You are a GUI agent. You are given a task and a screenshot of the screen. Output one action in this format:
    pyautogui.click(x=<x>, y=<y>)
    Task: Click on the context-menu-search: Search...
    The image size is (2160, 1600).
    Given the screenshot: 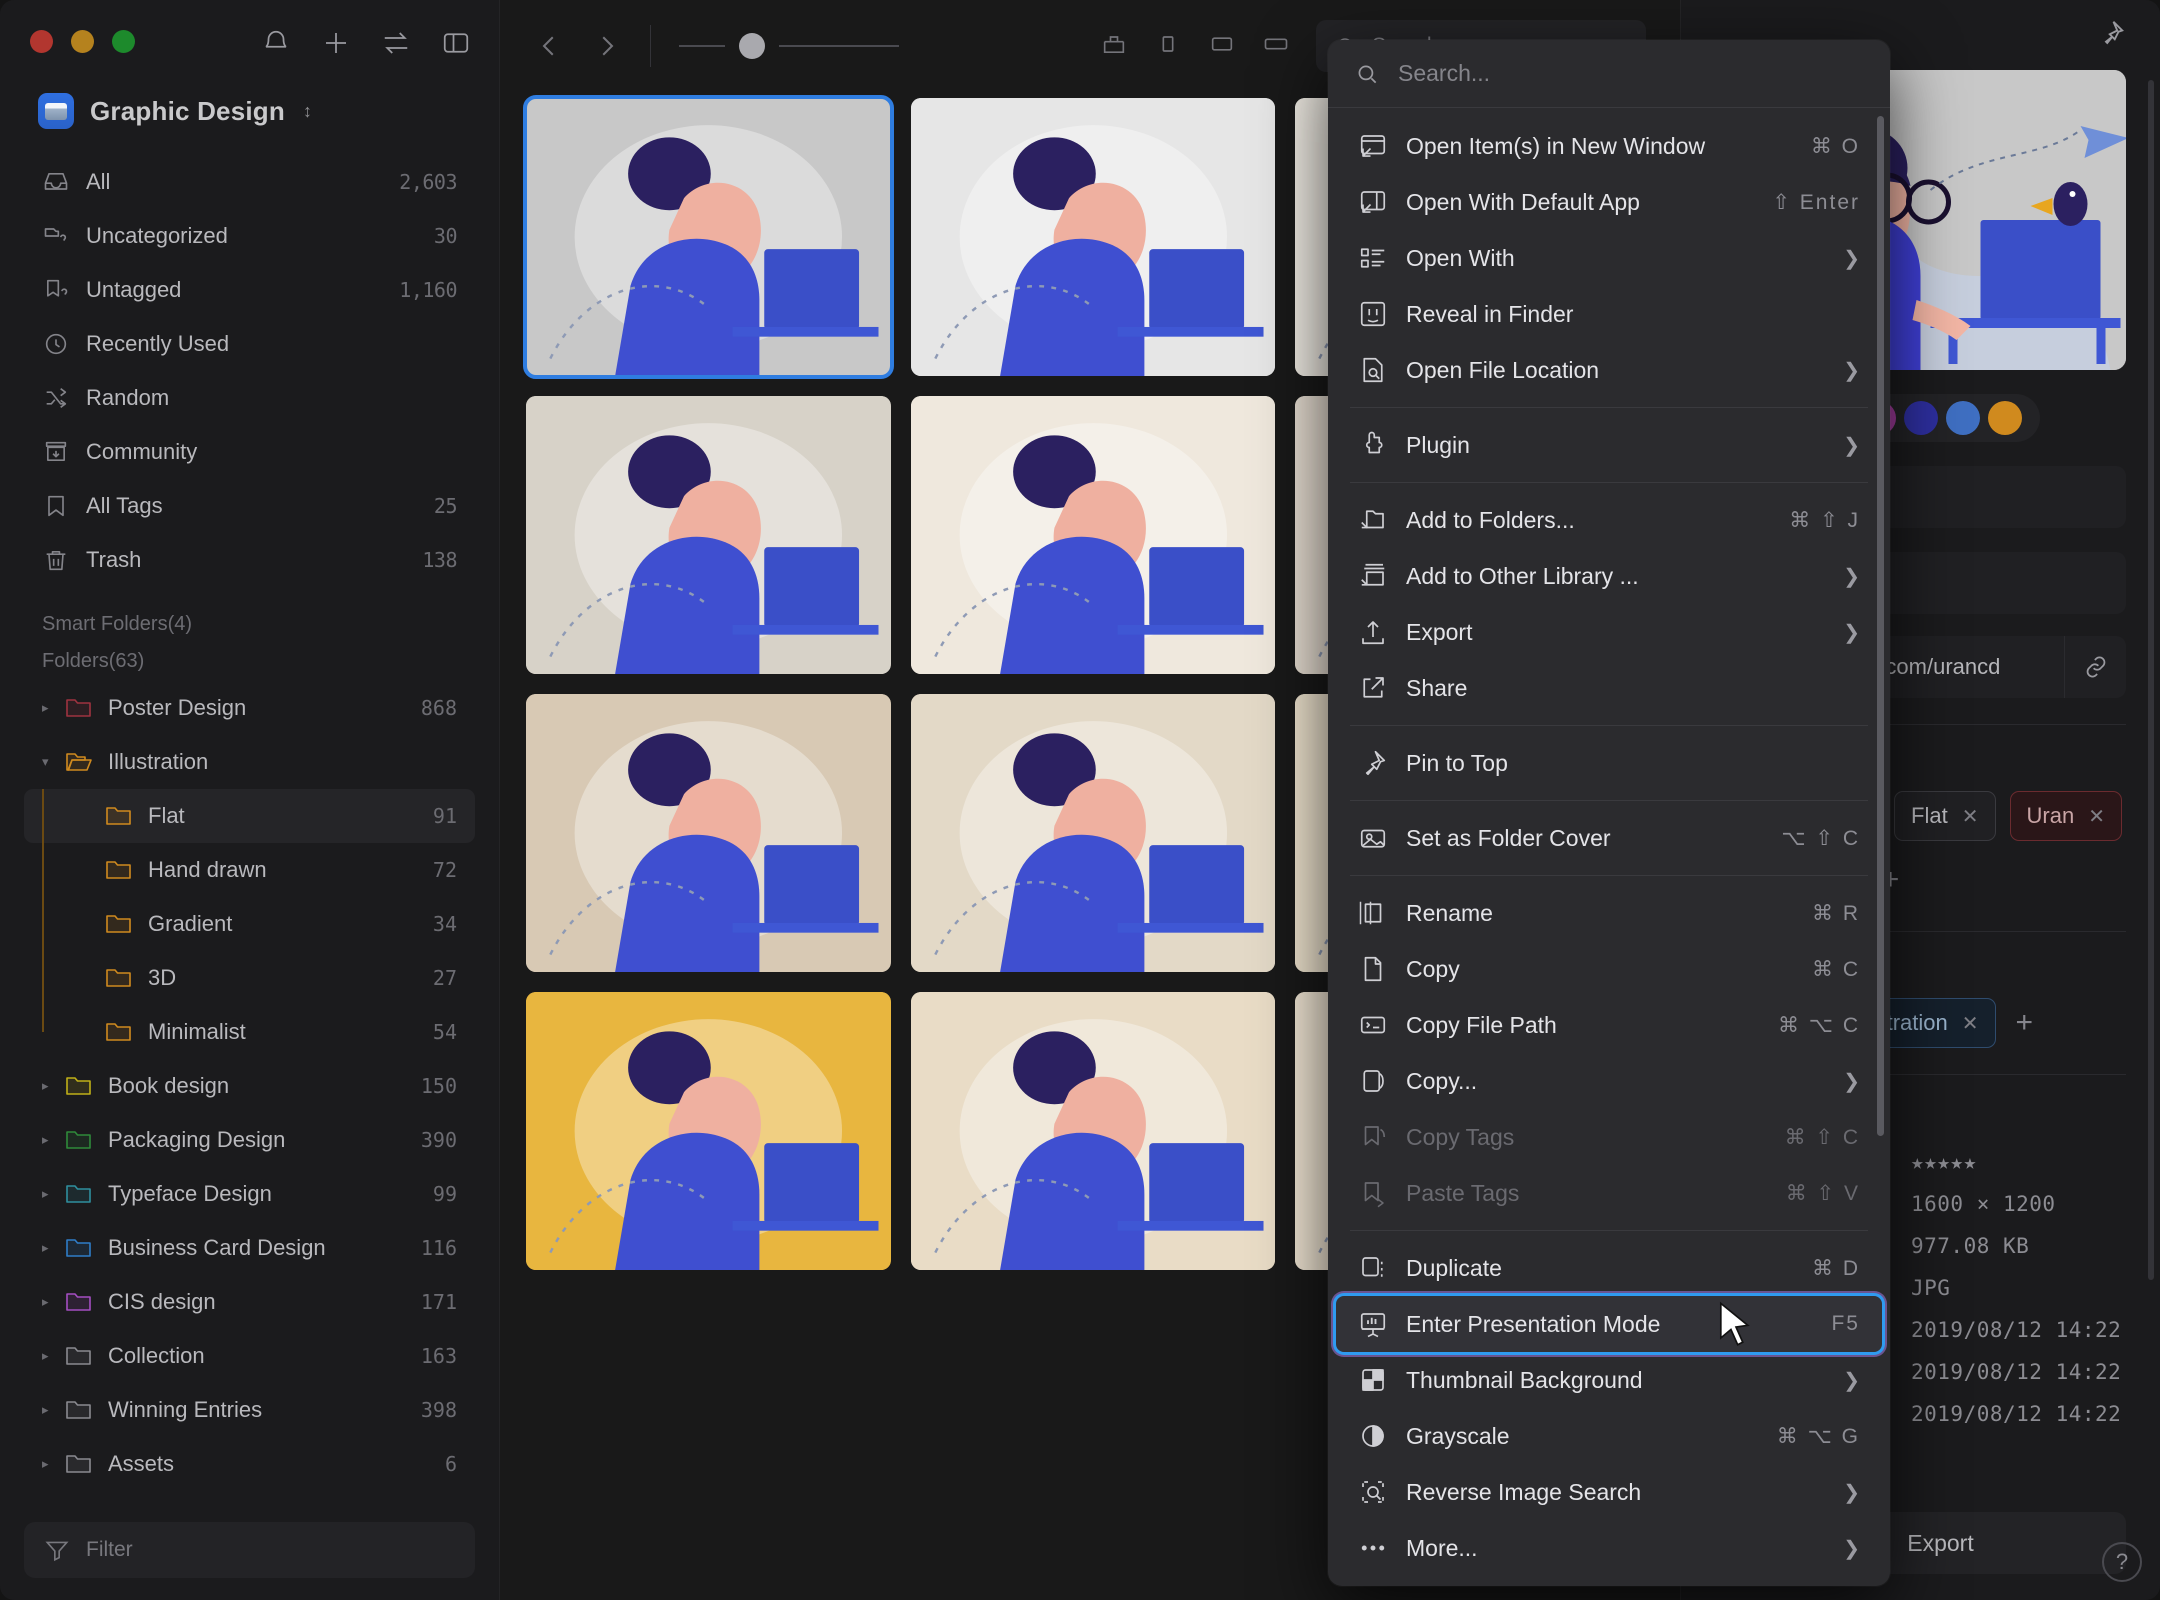 What is the action you would take?
    pyautogui.click(x=1609, y=74)
    